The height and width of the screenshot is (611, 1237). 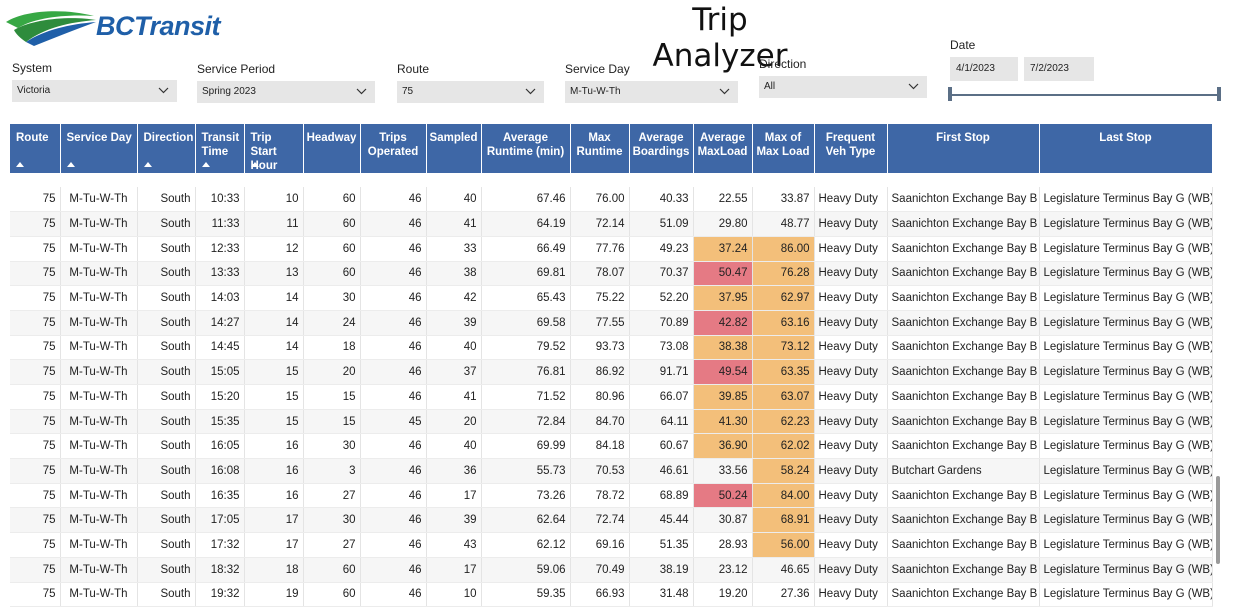 I want to click on service-period-slicer: Service Period Spring 2023, so click(x=286, y=82).